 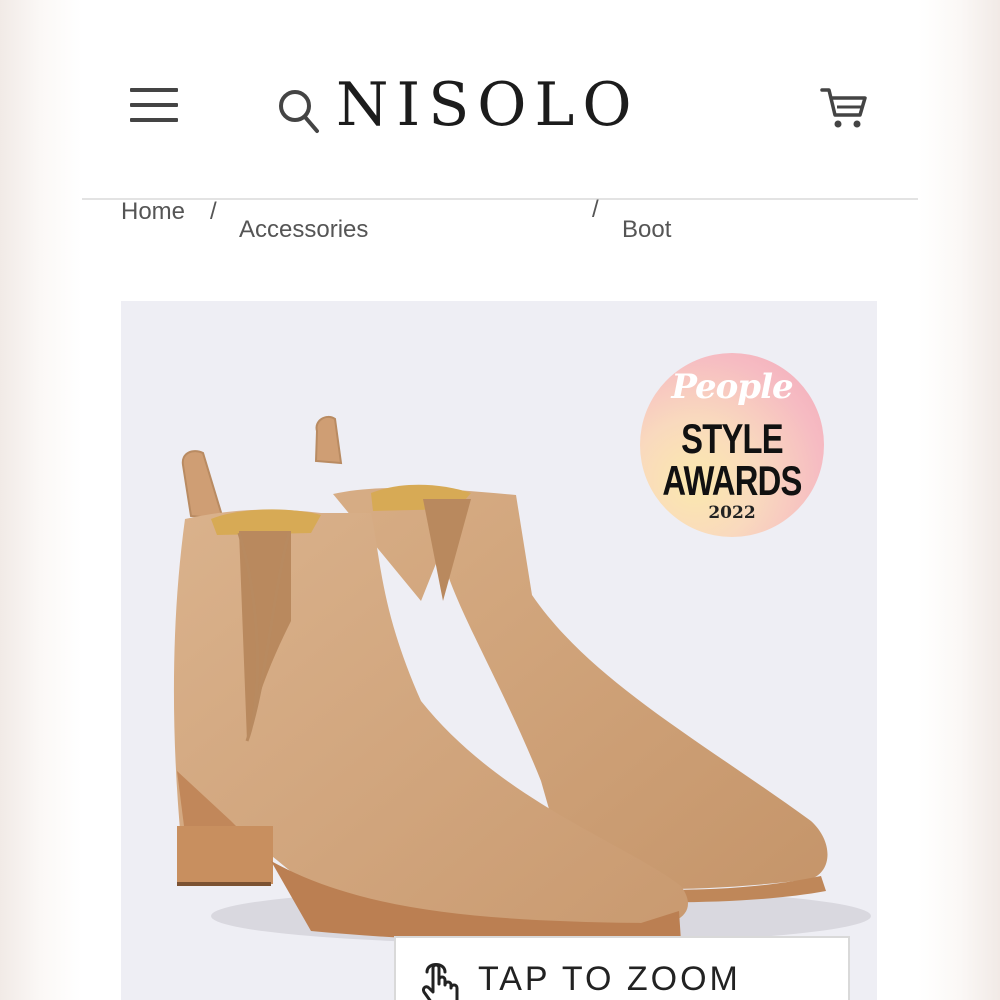 I want to click on tap-to-zoom-label: TAP TO ZOOM, so click(x=609, y=979).